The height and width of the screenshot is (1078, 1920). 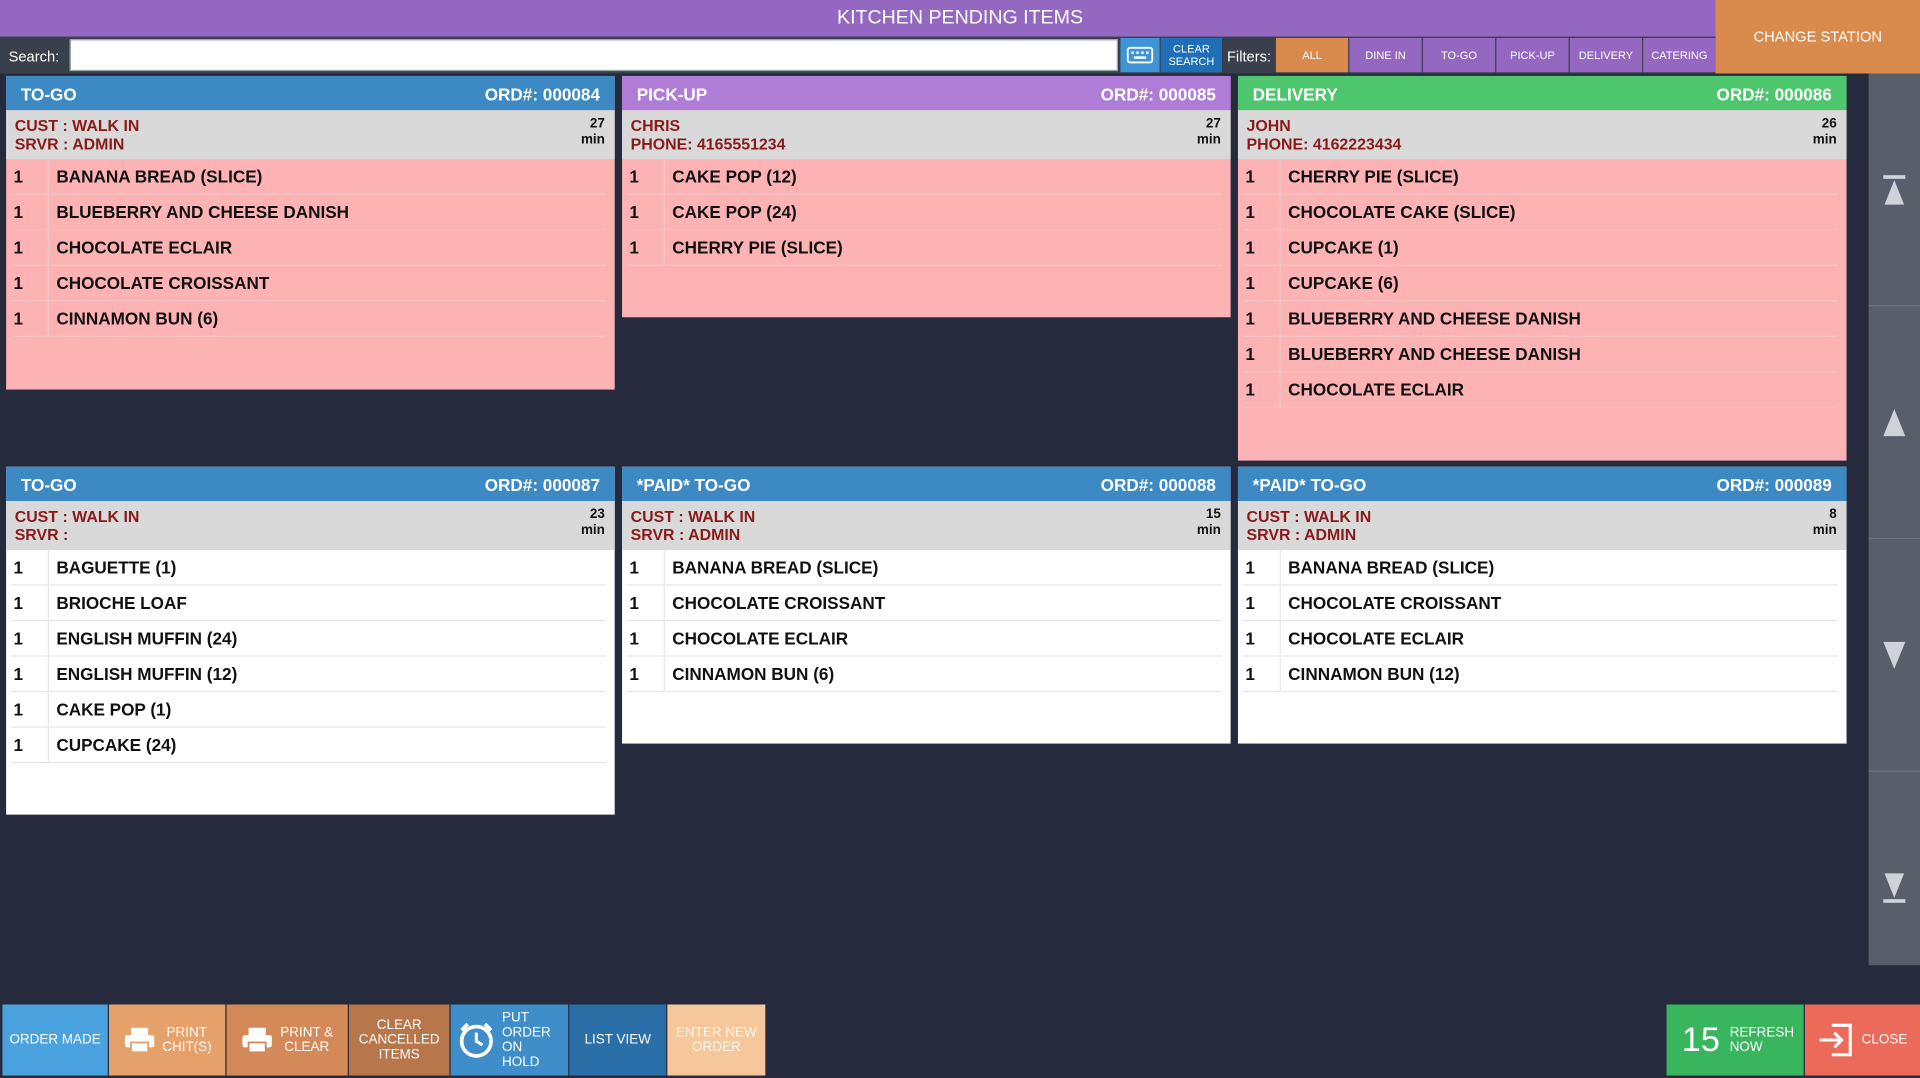 I want to click on refresh-now-button: 15 REFRESH NOW, so click(x=1735, y=1040).